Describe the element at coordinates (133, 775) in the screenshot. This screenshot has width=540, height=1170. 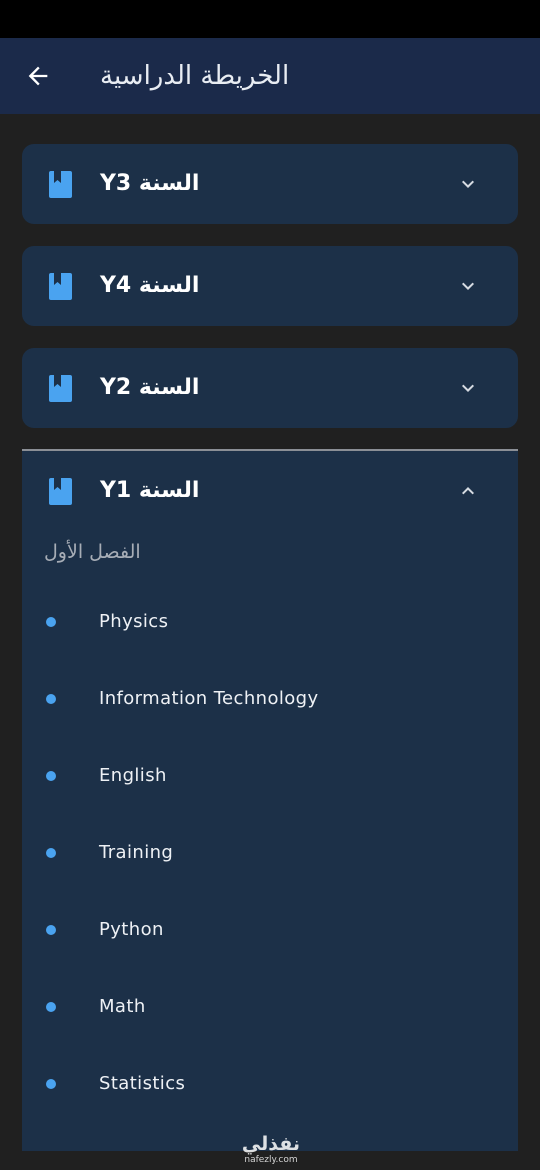
I see `subject-label: English` at that location.